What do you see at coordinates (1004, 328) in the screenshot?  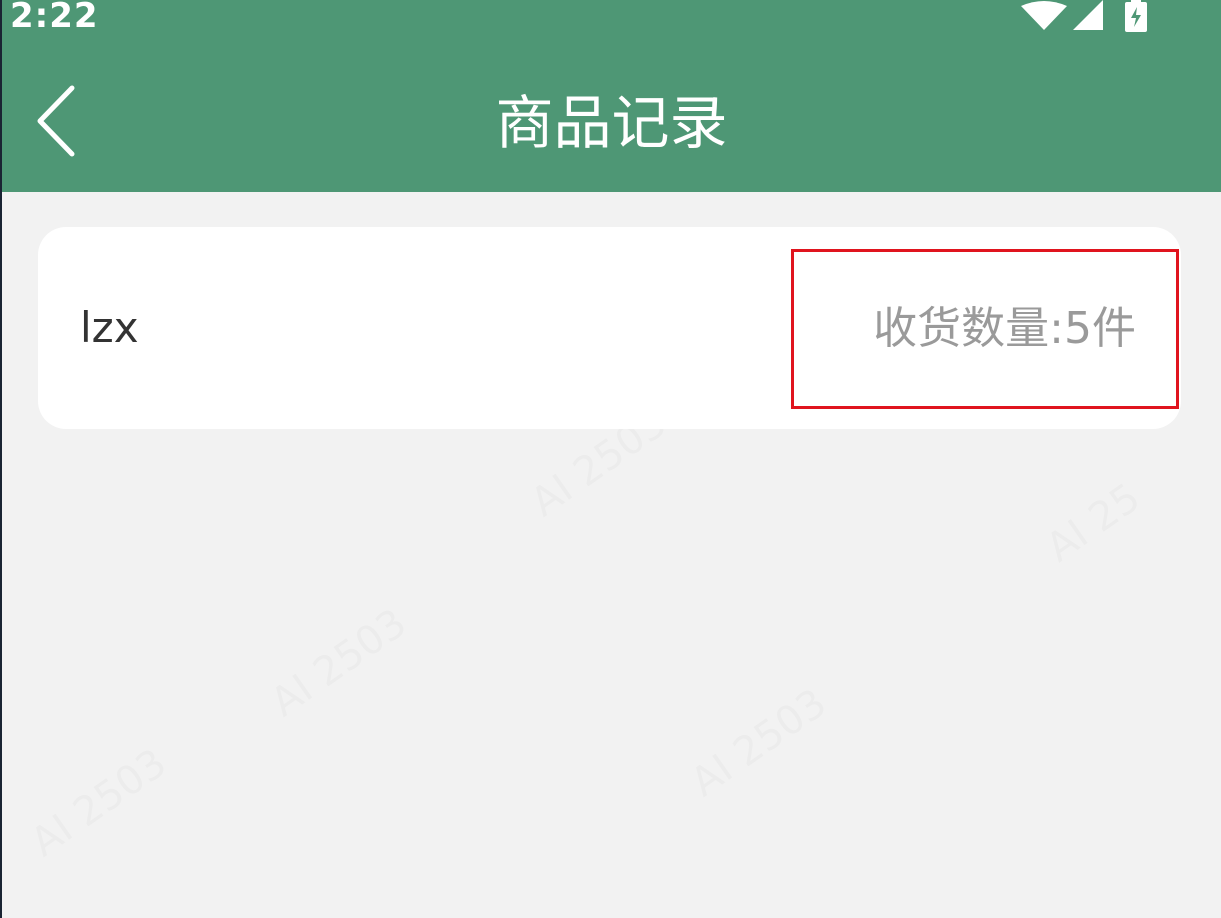 I see `record-quantity: 收货数量:5件` at bounding box center [1004, 328].